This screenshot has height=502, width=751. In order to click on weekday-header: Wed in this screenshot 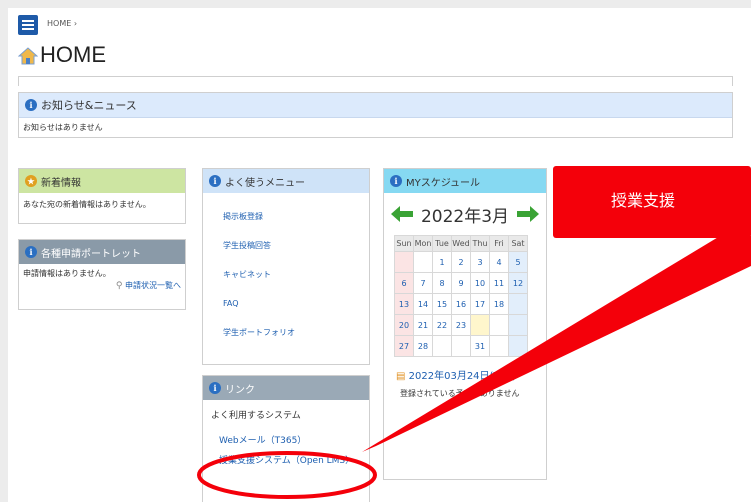, I will do `click(461, 243)`.